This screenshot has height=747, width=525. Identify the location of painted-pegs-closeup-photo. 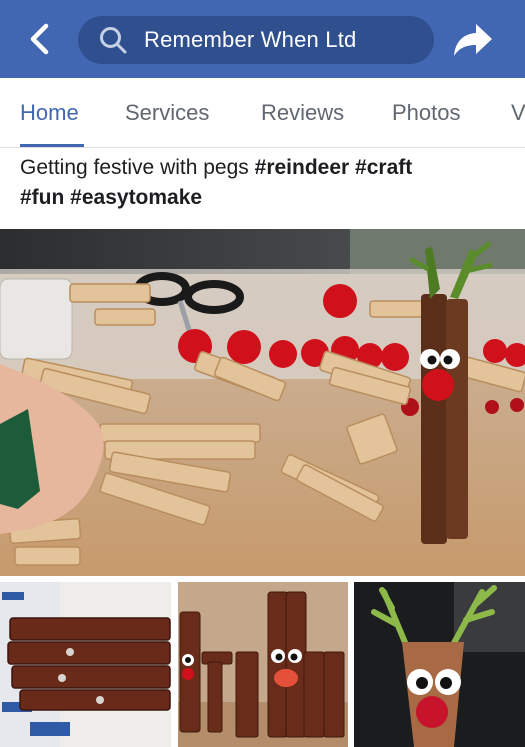
(85, 664).